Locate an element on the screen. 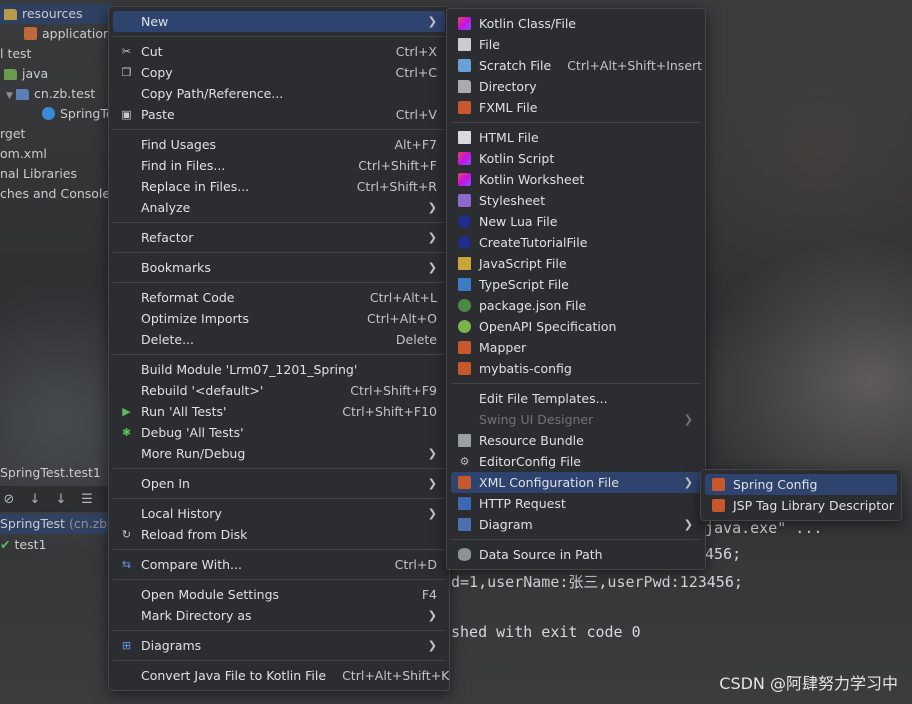 Image resolution: width=912 pixels, height=704 pixels. collapse-icon: ☰ is located at coordinates (87, 499).